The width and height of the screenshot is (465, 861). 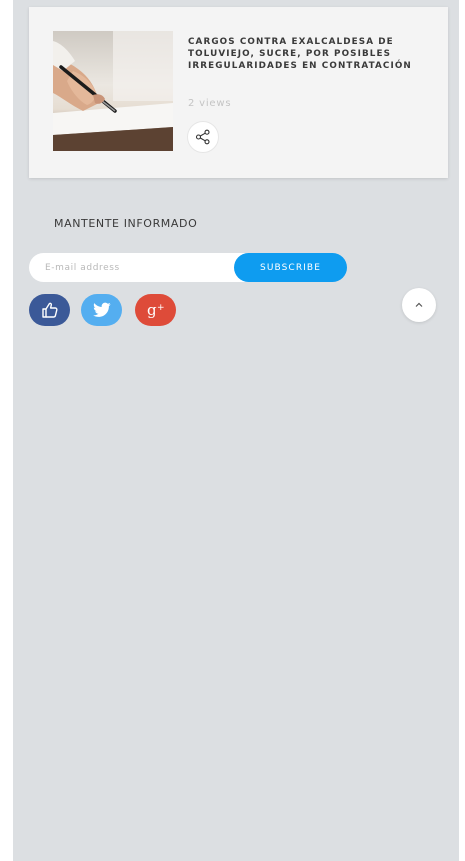 I want to click on share-button, so click(x=203, y=137).